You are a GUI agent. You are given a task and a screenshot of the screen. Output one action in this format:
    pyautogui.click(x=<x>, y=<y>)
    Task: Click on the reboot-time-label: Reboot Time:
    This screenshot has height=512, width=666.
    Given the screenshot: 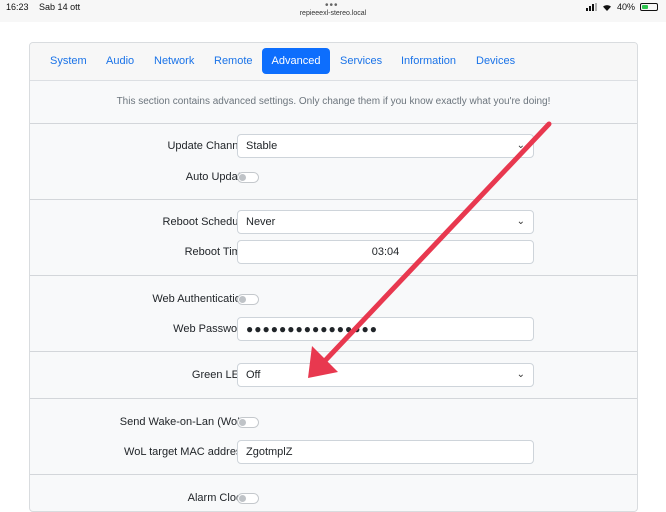 What is the action you would take?
    pyautogui.click(x=217, y=252)
    